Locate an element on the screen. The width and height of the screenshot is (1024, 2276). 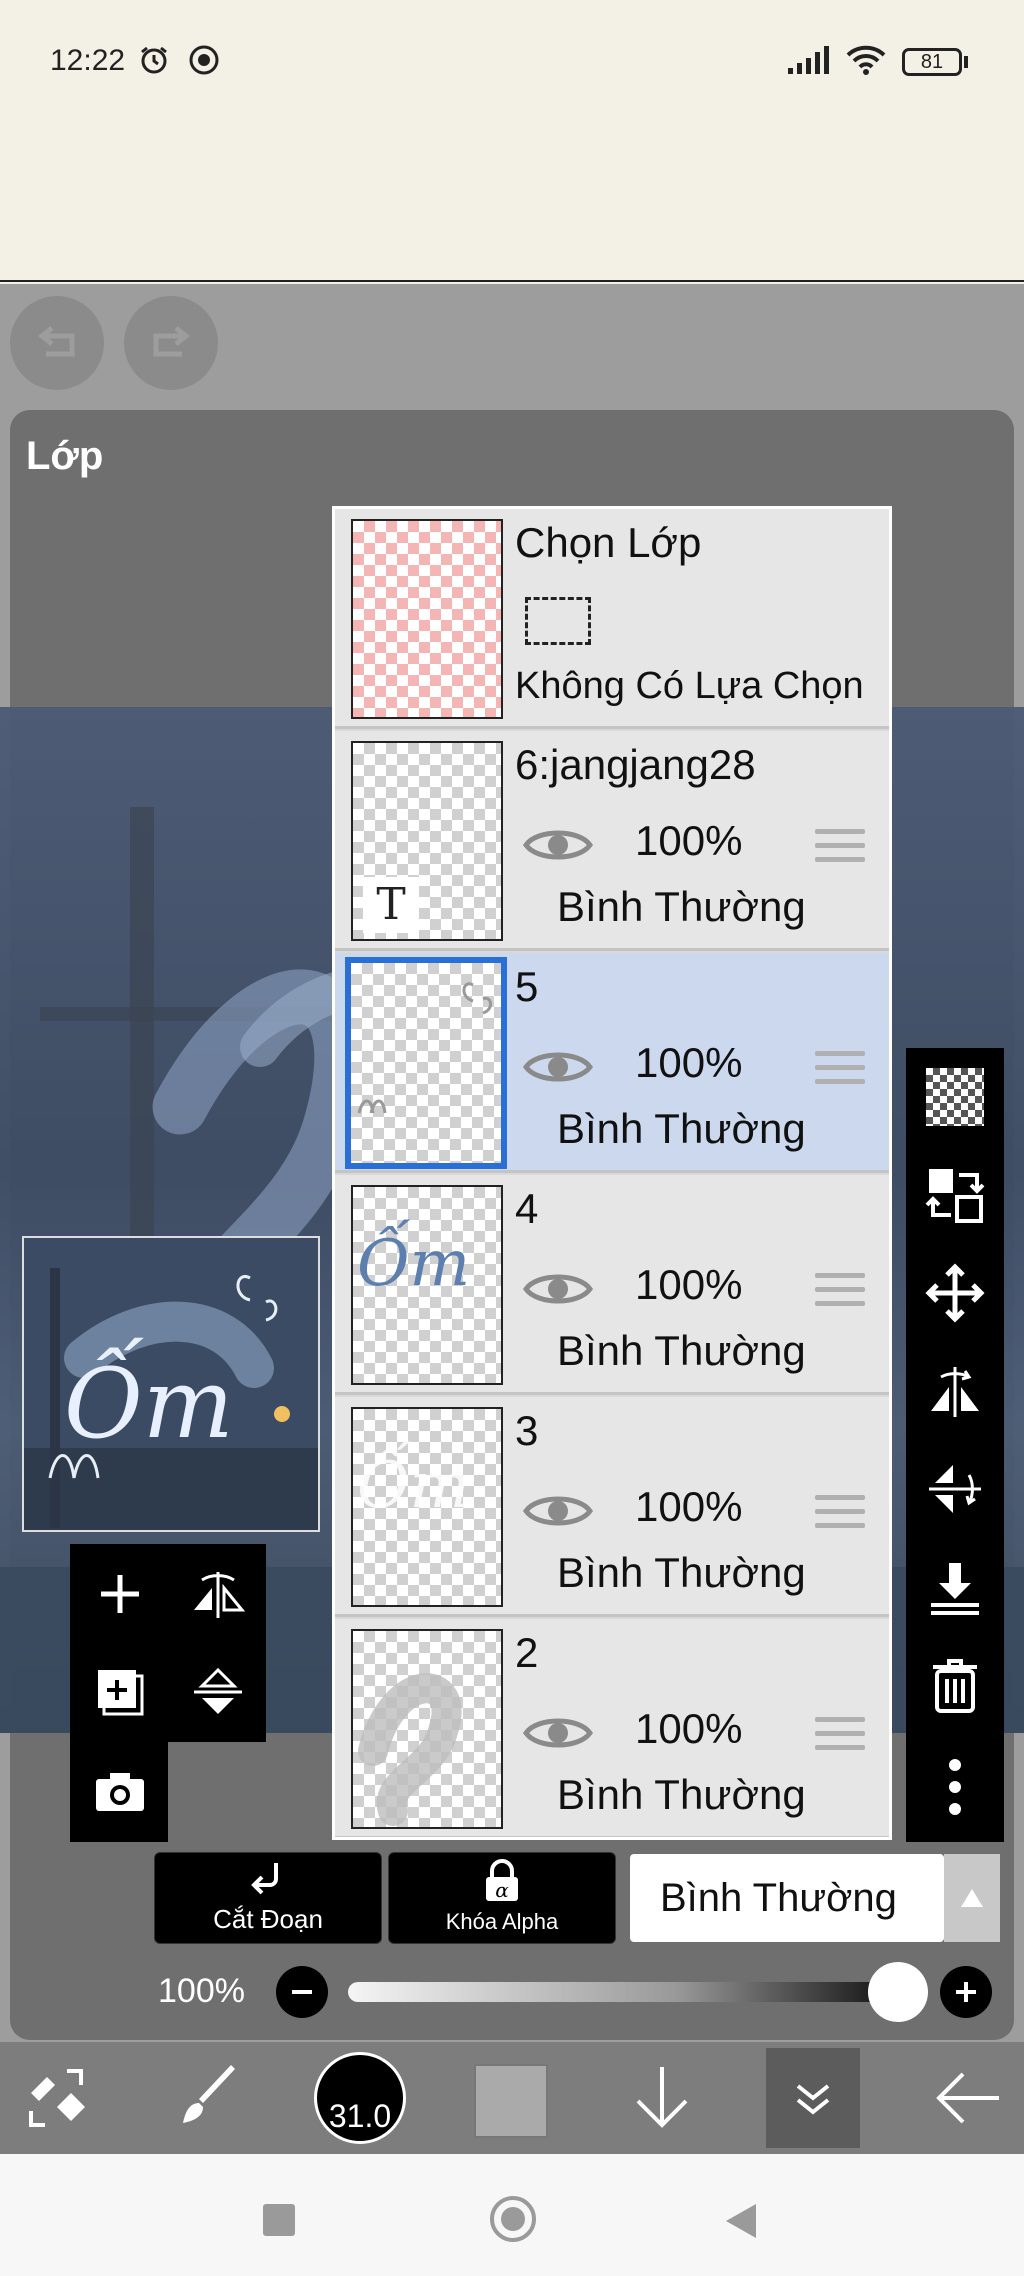
add-layer-button is located at coordinates (120, 1594).